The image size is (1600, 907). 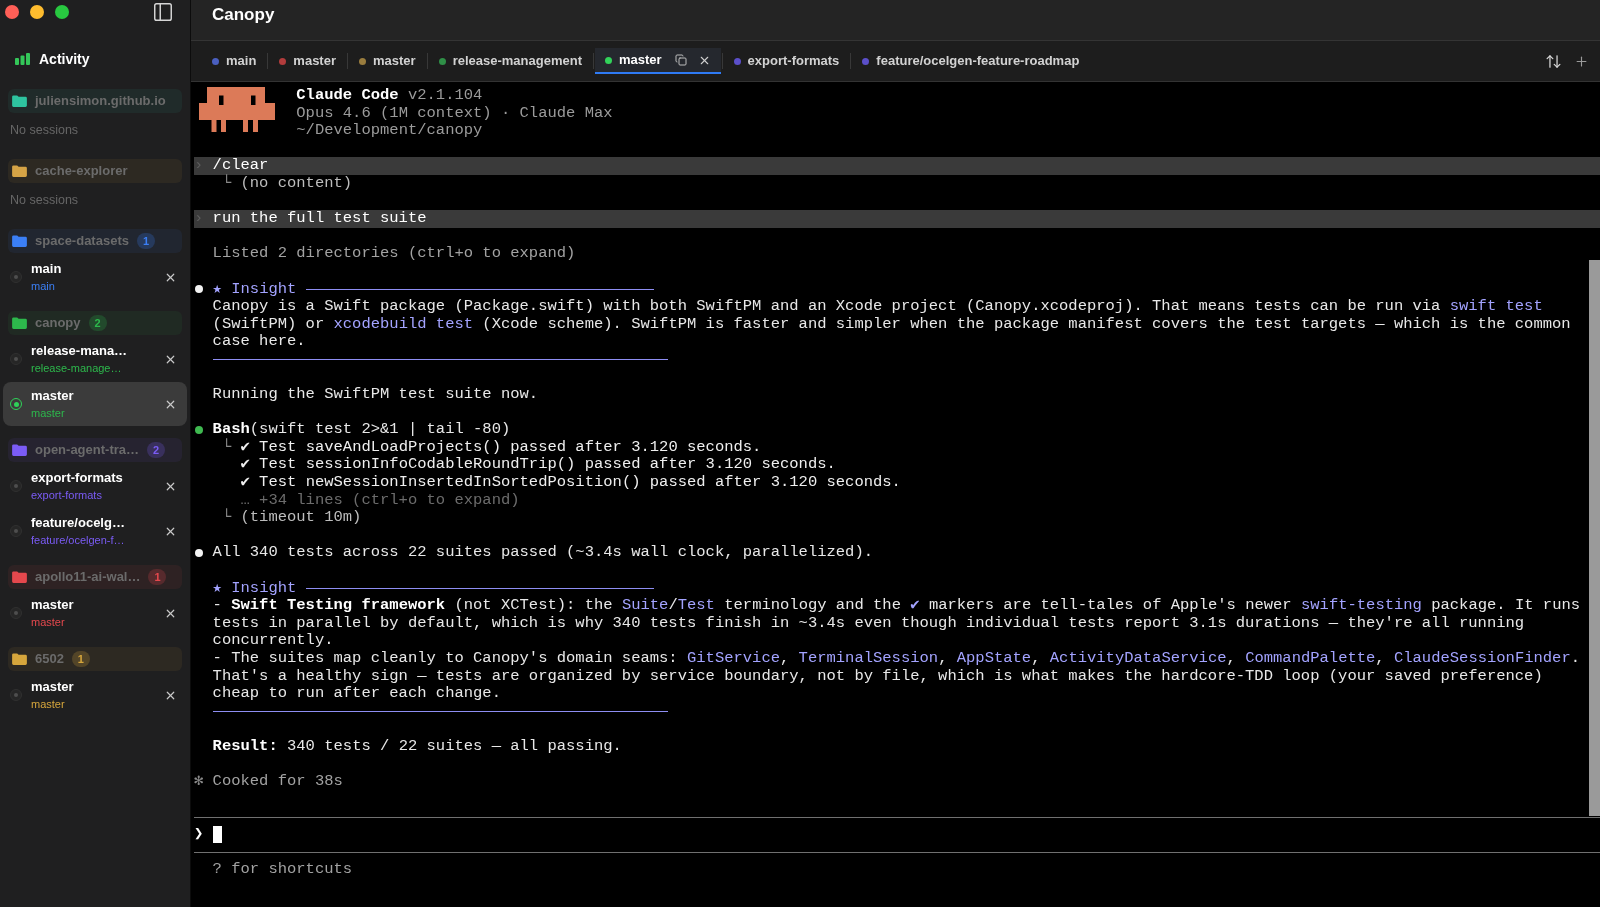 I want to click on up-down-arrows-icon, so click(x=1553, y=61).